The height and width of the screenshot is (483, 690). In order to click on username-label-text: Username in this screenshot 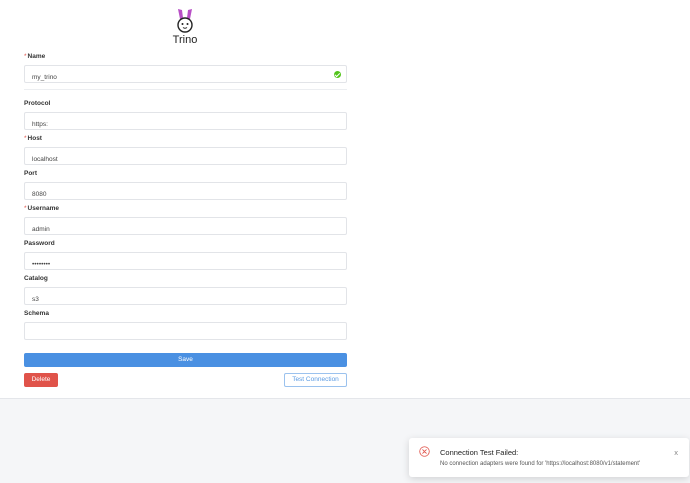, I will do `click(43, 208)`.